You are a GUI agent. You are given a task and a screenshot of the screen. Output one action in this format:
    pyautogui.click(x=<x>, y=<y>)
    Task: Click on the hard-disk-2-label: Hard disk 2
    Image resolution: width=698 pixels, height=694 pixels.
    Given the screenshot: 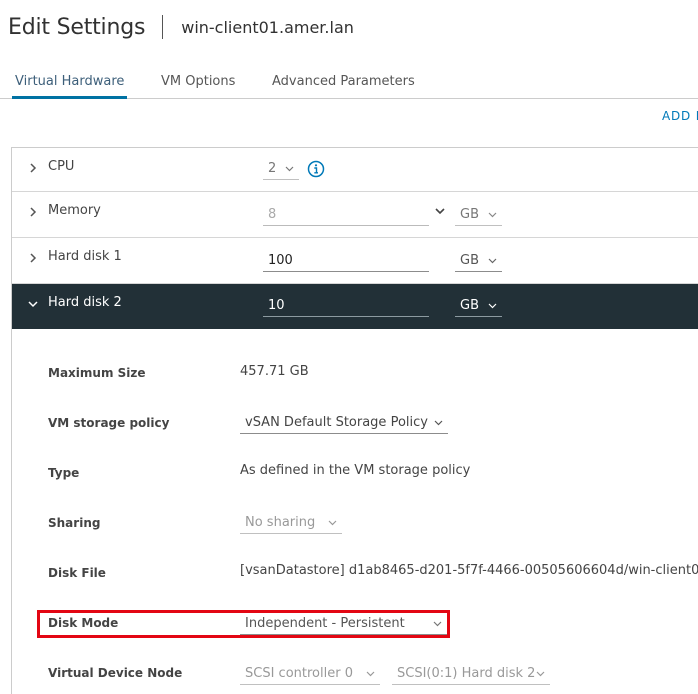 What is the action you would take?
    pyautogui.click(x=85, y=302)
    